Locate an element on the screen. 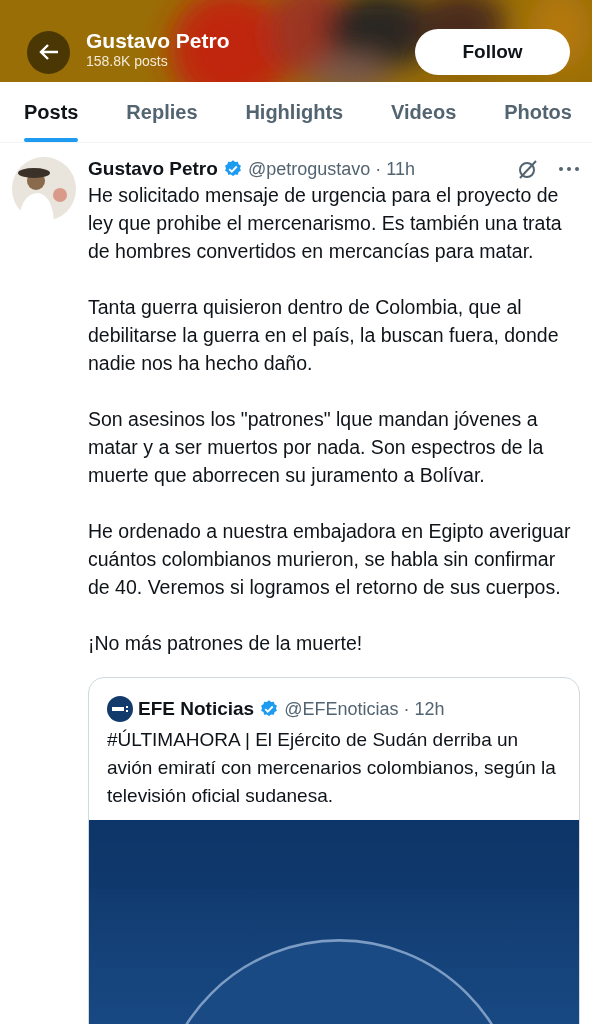  post-paragraph: He ordenado a nuestra embajadora en Egipto averiguar cuántos colombianos murieron, se habla sin confirmar de 40. Veremos si logramos el retorno de sus cuerpos. is located at coordinates (330, 559).